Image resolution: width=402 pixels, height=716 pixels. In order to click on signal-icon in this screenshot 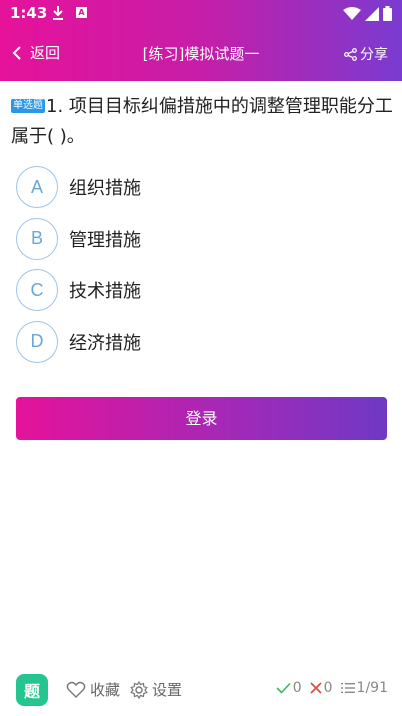, I will do `click(372, 13)`.